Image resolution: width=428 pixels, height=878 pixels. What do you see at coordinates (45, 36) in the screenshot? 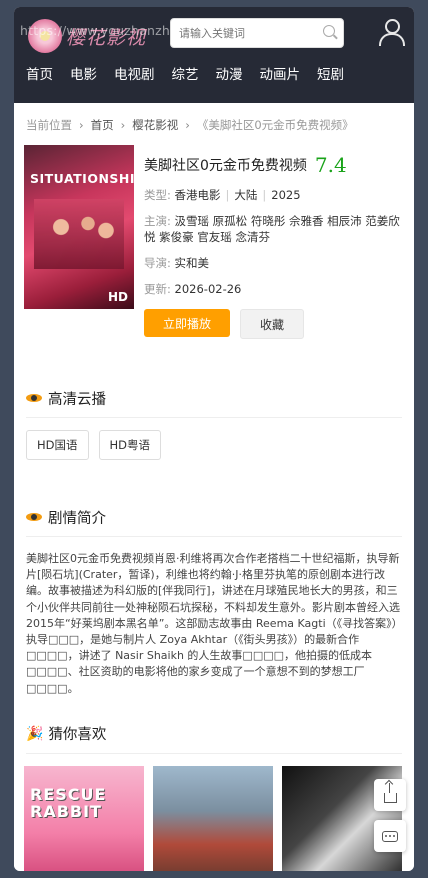
I see `sakura-logo-icon` at bounding box center [45, 36].